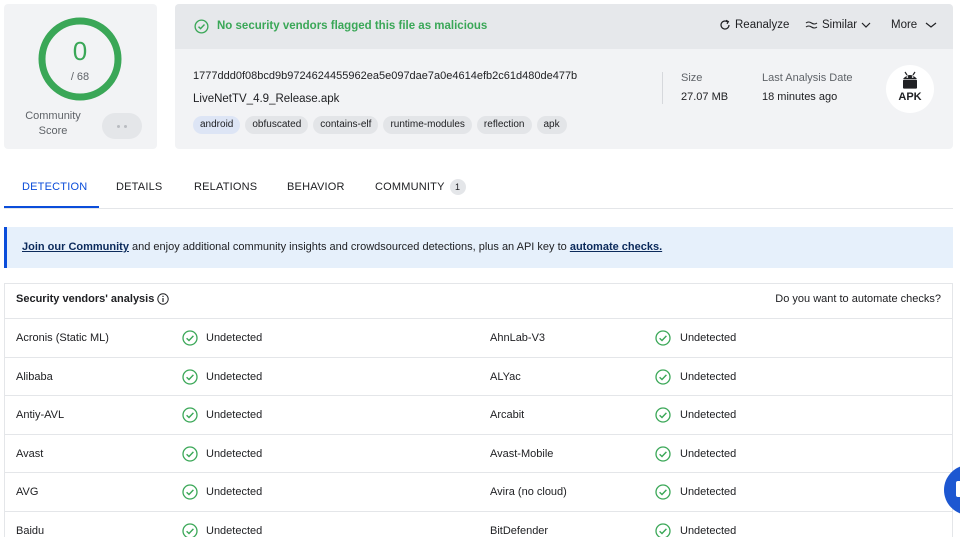 The height and width of the screenshot is (537, 960). I want to click on tag-chip: obfuscated, so click(277, 125).